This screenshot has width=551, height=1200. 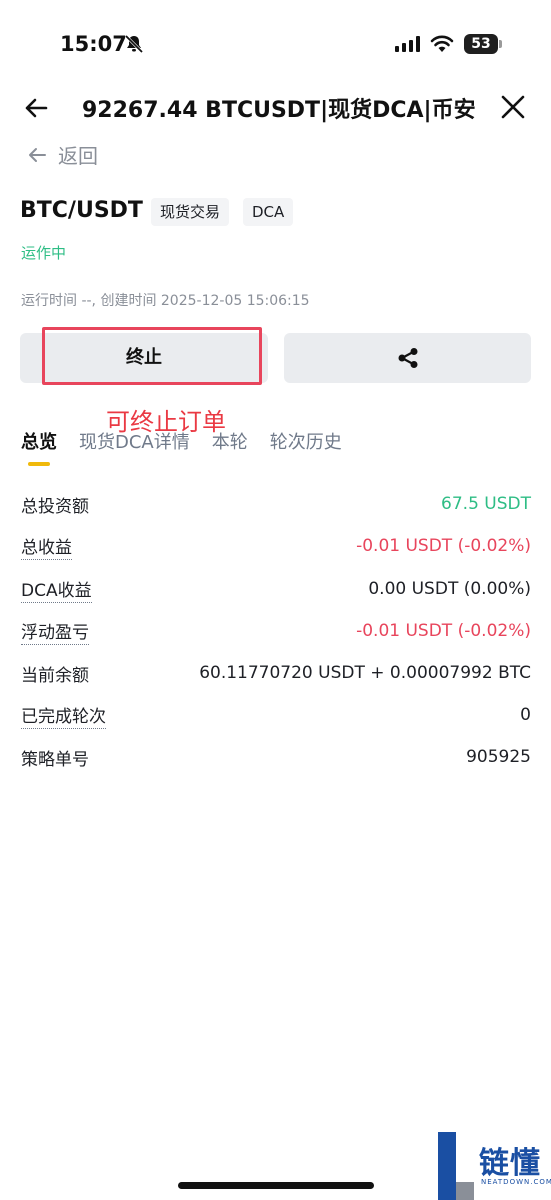 What do you see at coordinates (276, 546) in the screenshot?
I see `row-total-profit: 总收益 -0.01 USDT (-0.02%)` at bounding box center [276, 546].